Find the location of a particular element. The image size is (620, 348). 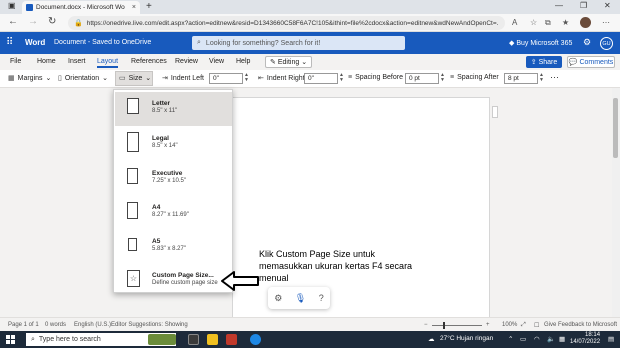

browser-menu-icon: ▣ is located at coordinates (12, 5).